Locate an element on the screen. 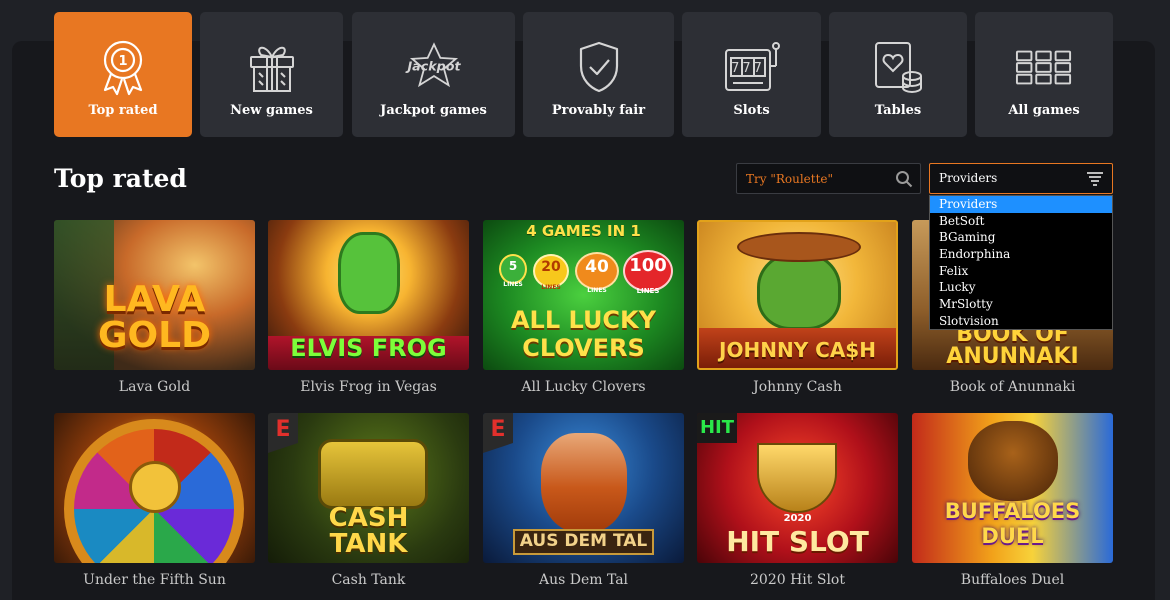 The image size is (1170, 600). game-card: JOHNNY CA$H Johnny Cash is located at coordinates (797, 307).